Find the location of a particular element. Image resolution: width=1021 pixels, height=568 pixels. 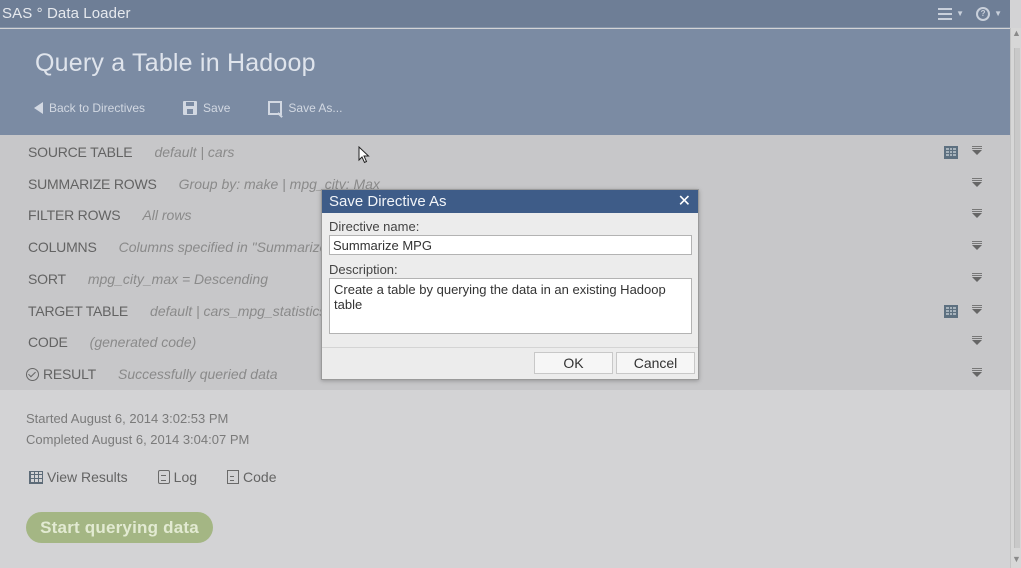

view-results-link: View Results is located at coordinates (78, 477).